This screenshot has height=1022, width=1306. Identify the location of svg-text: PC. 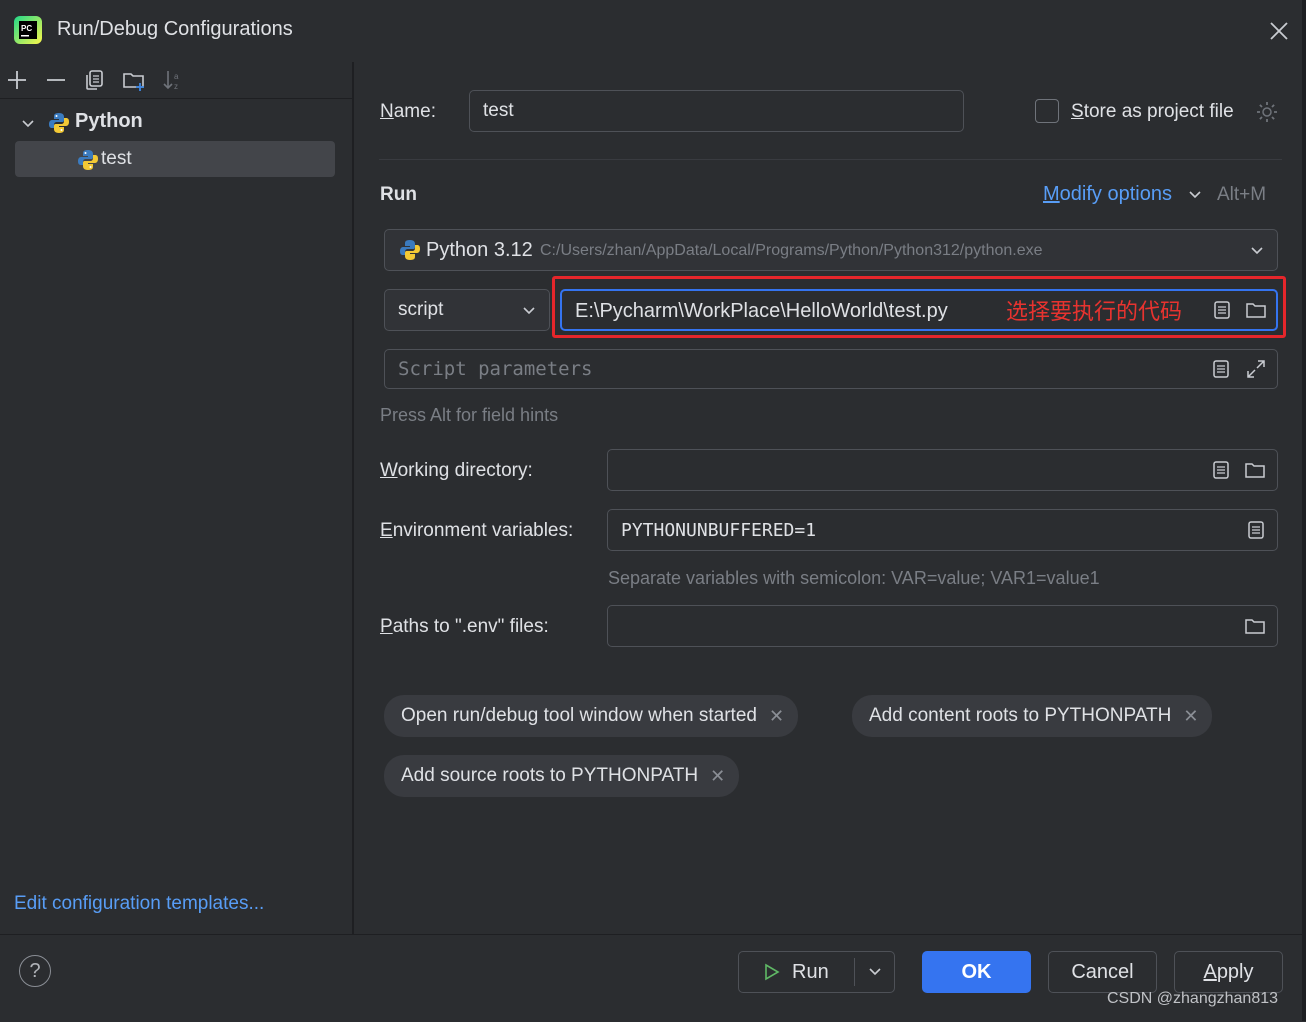
(26, 28).